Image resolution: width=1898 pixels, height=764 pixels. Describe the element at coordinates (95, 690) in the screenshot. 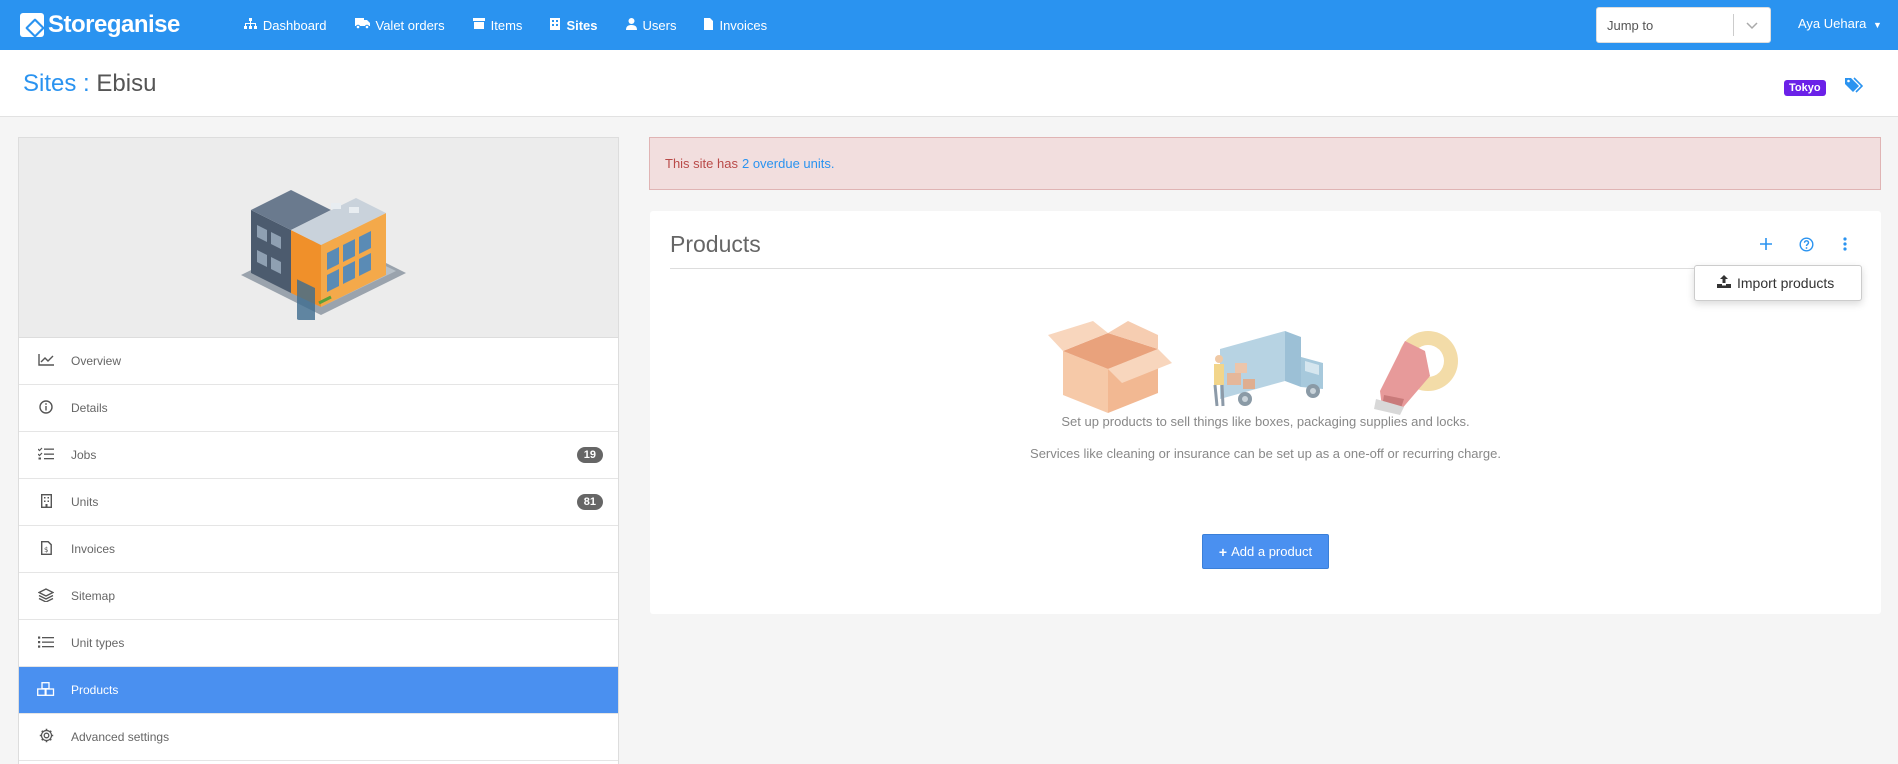

I see `sidebar-item-label: Products` at that location.